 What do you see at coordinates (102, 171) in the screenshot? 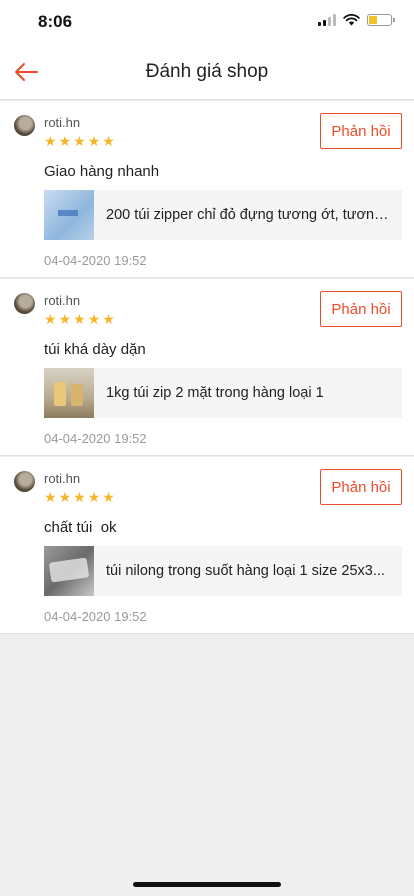
I see `review-comment: Giao hàng nhanh` at bounding box center [102, 171].